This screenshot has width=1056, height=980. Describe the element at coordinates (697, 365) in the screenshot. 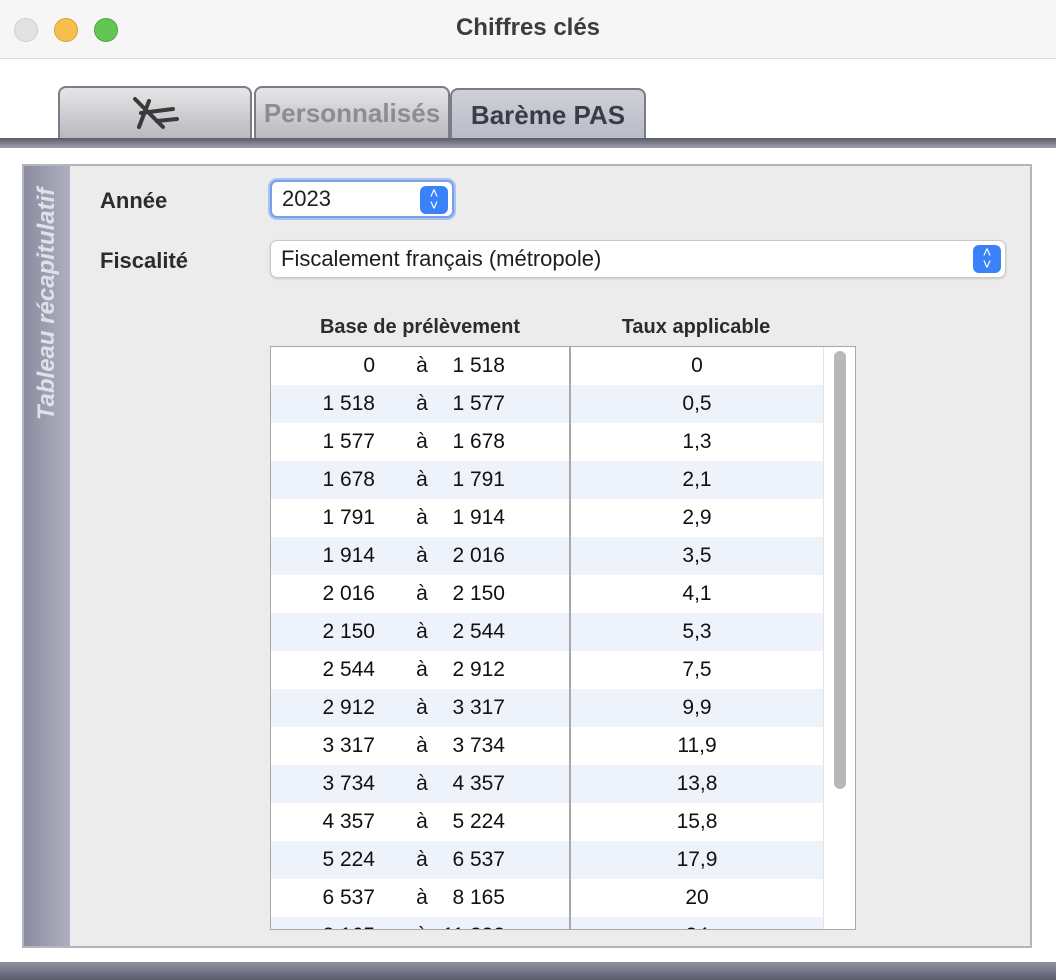

I see `rate-cell: 0` at that location.